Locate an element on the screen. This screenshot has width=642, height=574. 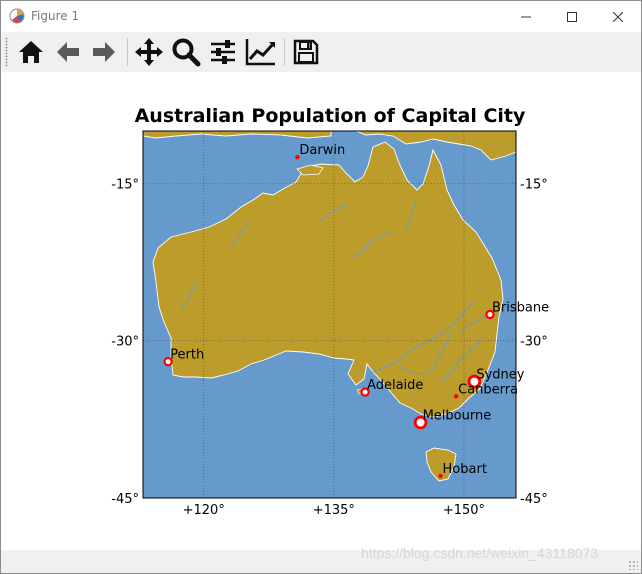
city-label-adelaide: Adelaide is located at coordinates (395, 385).